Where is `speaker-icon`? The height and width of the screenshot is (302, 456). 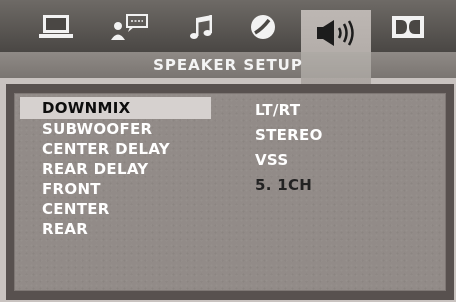
speaker-icon is located at coordinates (336, 33).